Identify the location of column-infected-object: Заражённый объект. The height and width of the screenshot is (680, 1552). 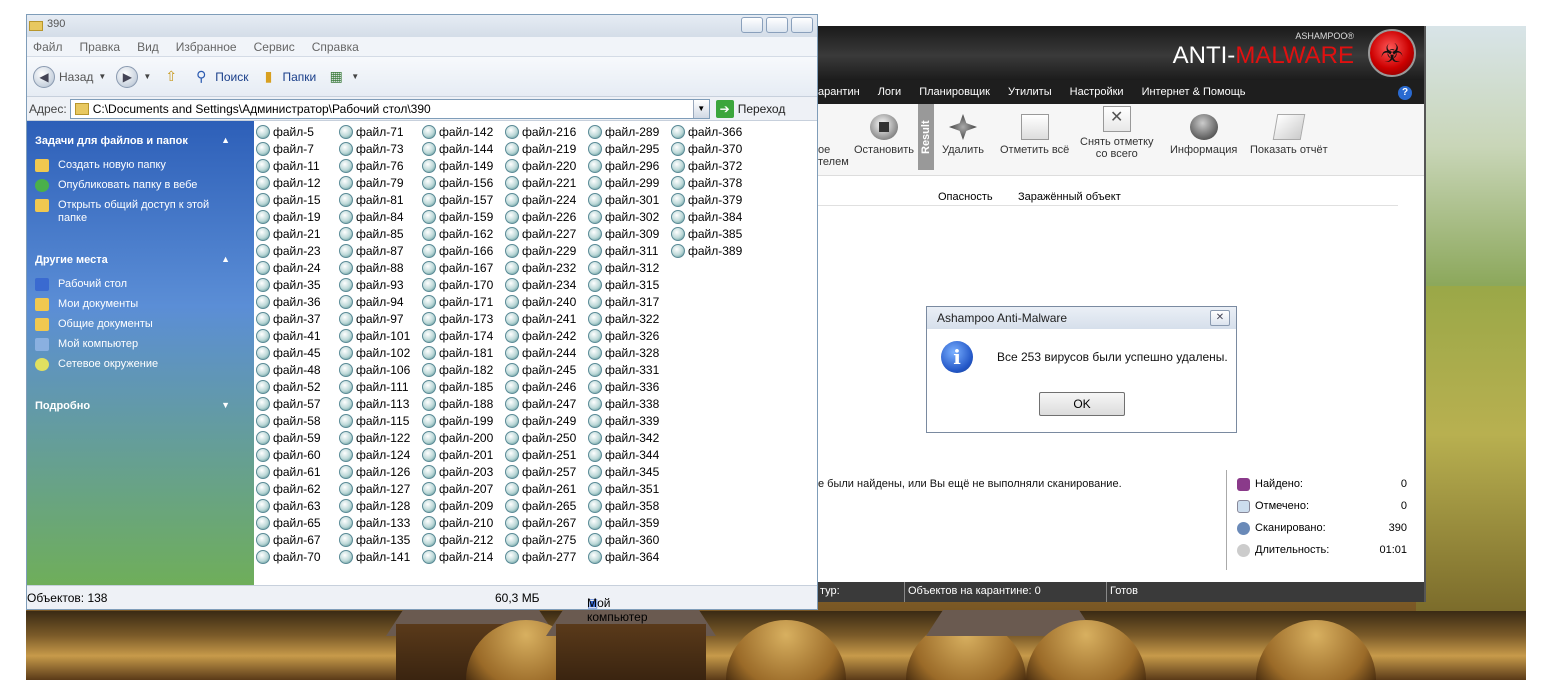
(1069, 197).